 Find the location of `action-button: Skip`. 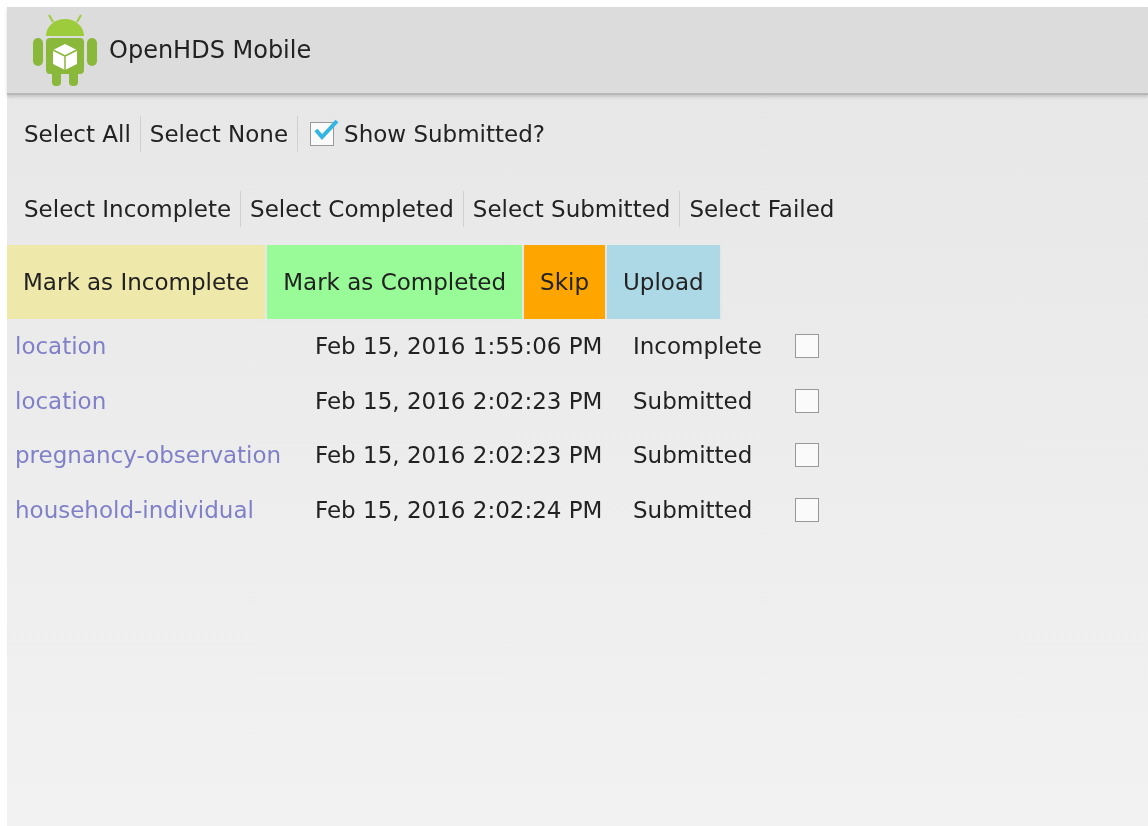

action-button: Skip is located at coordinates (565, 282).